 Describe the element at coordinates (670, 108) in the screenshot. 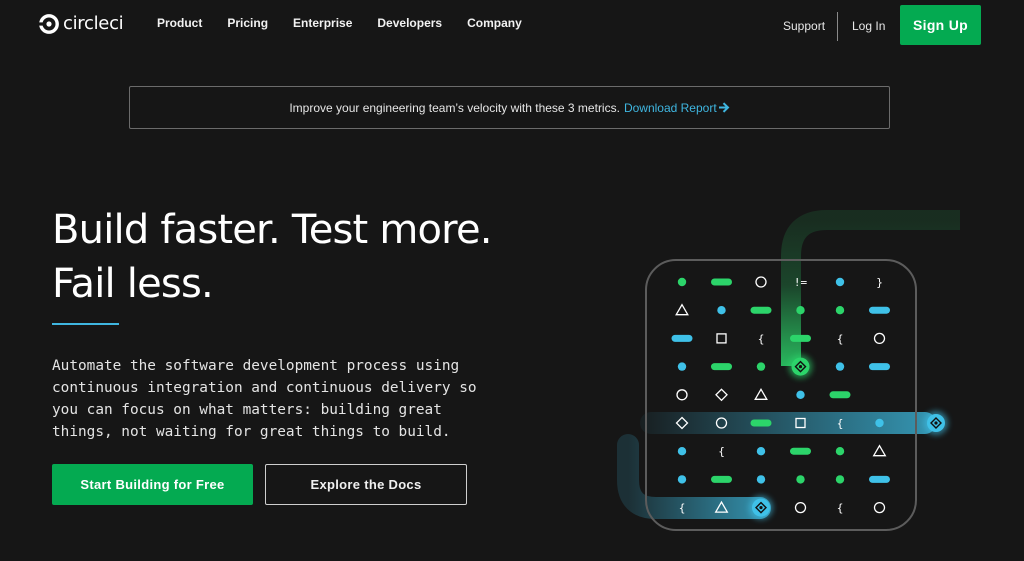

I see `download-report-link: Download Report` at that location.